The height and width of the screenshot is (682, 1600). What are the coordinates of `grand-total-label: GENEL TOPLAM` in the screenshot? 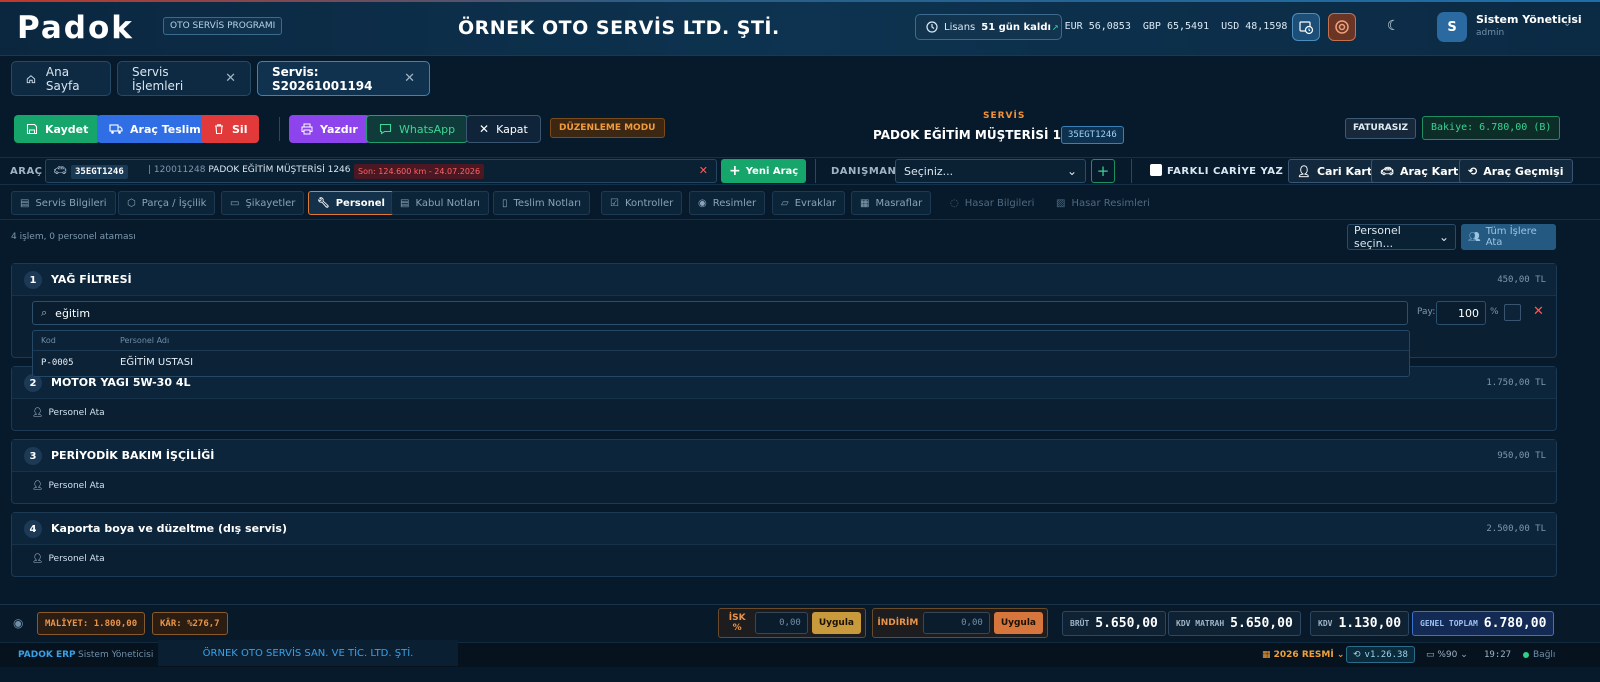 It's located at (1449, 623).